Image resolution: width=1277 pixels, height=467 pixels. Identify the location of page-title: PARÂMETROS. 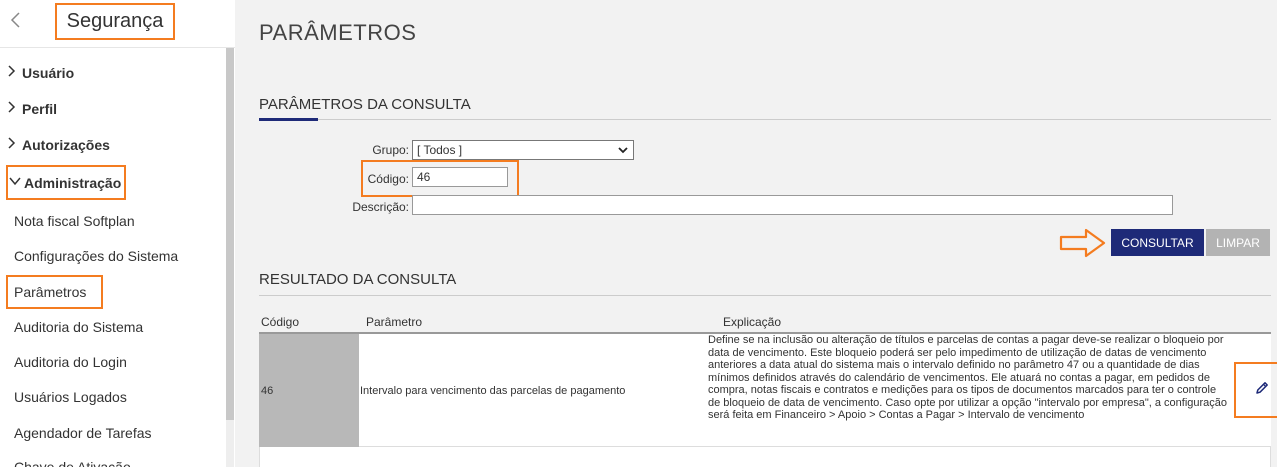
(338, 32).